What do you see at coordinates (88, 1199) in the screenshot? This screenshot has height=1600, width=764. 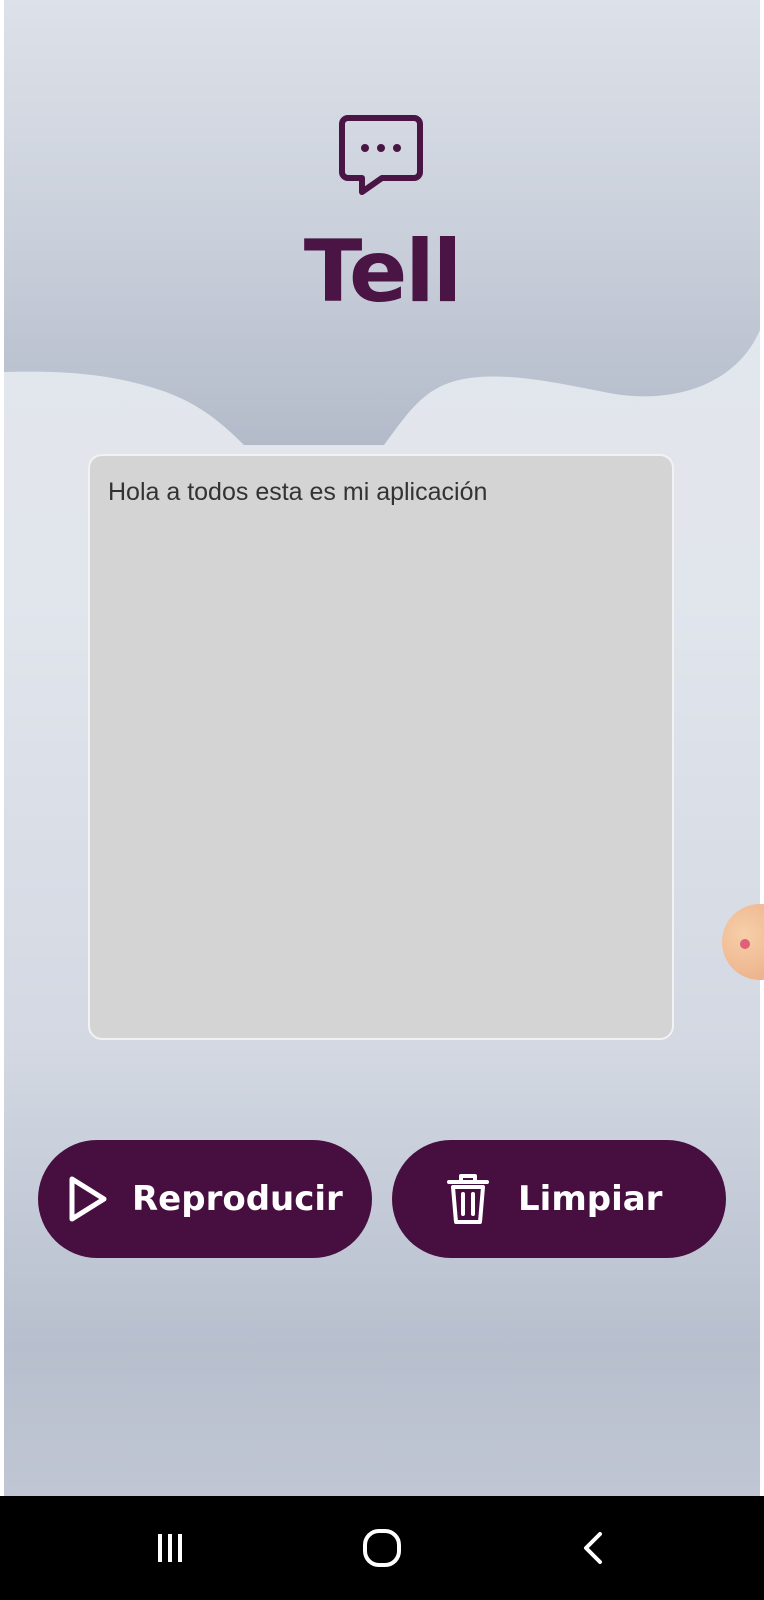 I see `play-icon` at bounding box center [88, 1199].